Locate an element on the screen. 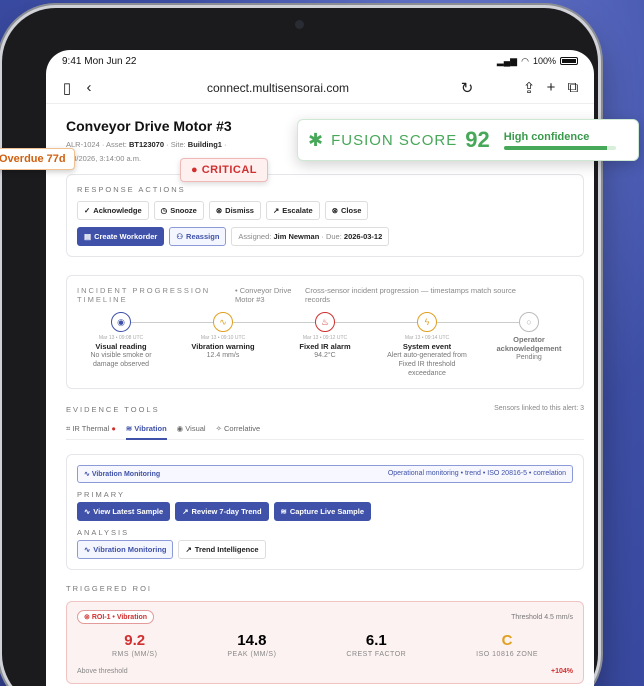 This screenshot has width=644, height=686. capture-live-sample-button: ≋ Capture Live Sample is located at coordinates (322, 511).